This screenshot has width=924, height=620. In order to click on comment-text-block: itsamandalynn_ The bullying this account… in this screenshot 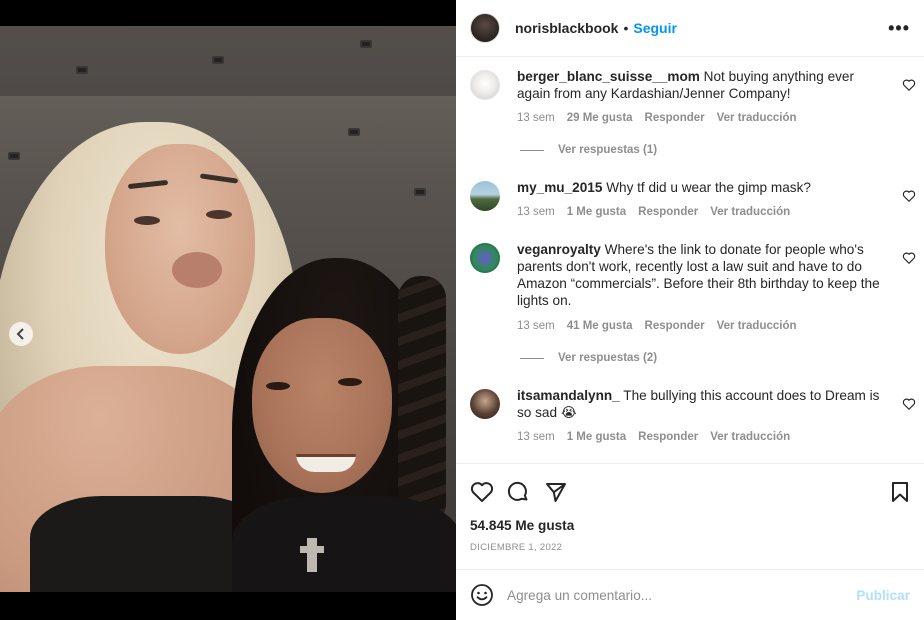, I will do `click(702, 404)`.